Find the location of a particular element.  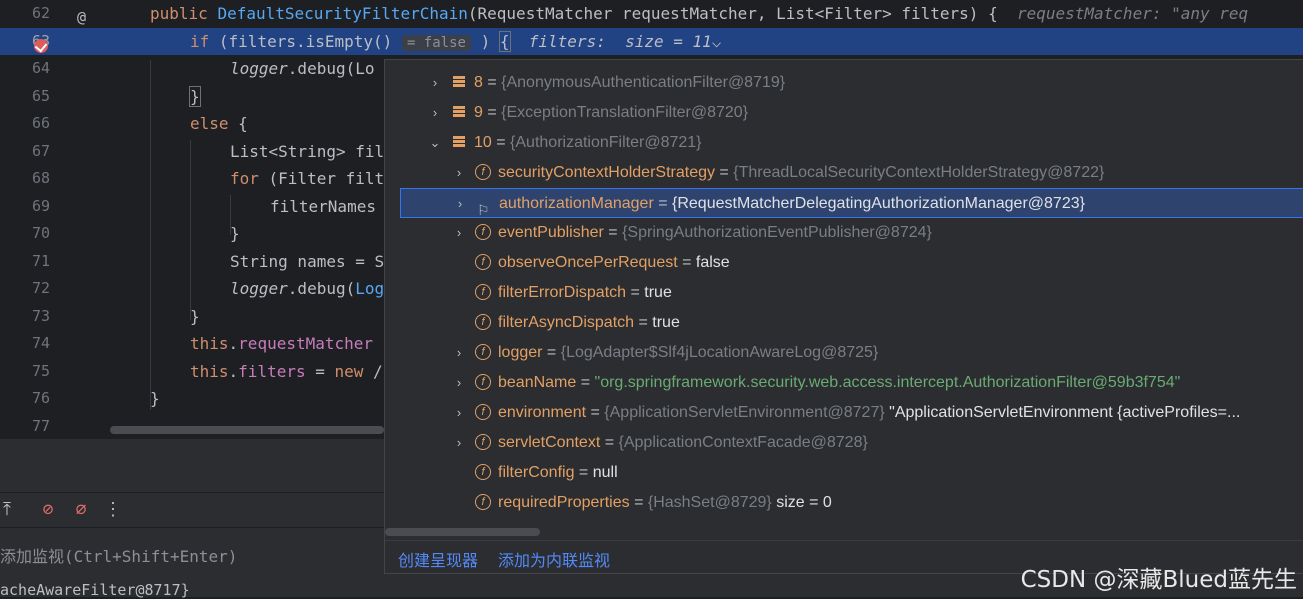

code-token: DefaultSecurityFilterChain is located at coordinates (342, 13).